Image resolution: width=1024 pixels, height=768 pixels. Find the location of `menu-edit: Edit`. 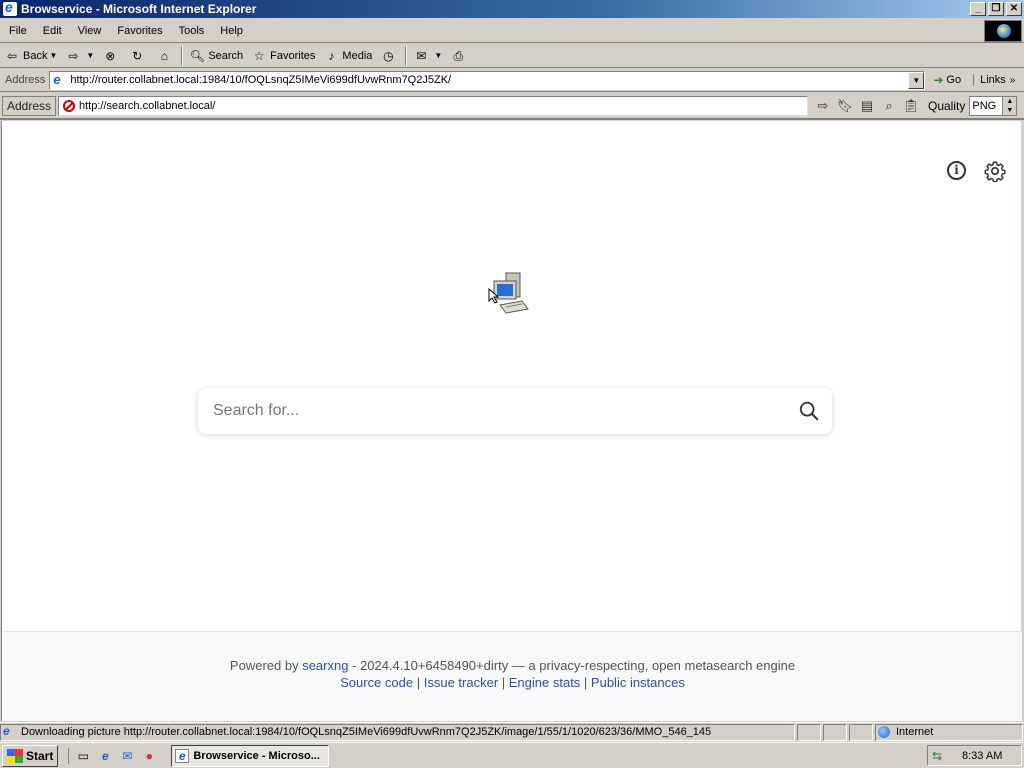

menu-edit: Edit is located at coordinates (52, 31).